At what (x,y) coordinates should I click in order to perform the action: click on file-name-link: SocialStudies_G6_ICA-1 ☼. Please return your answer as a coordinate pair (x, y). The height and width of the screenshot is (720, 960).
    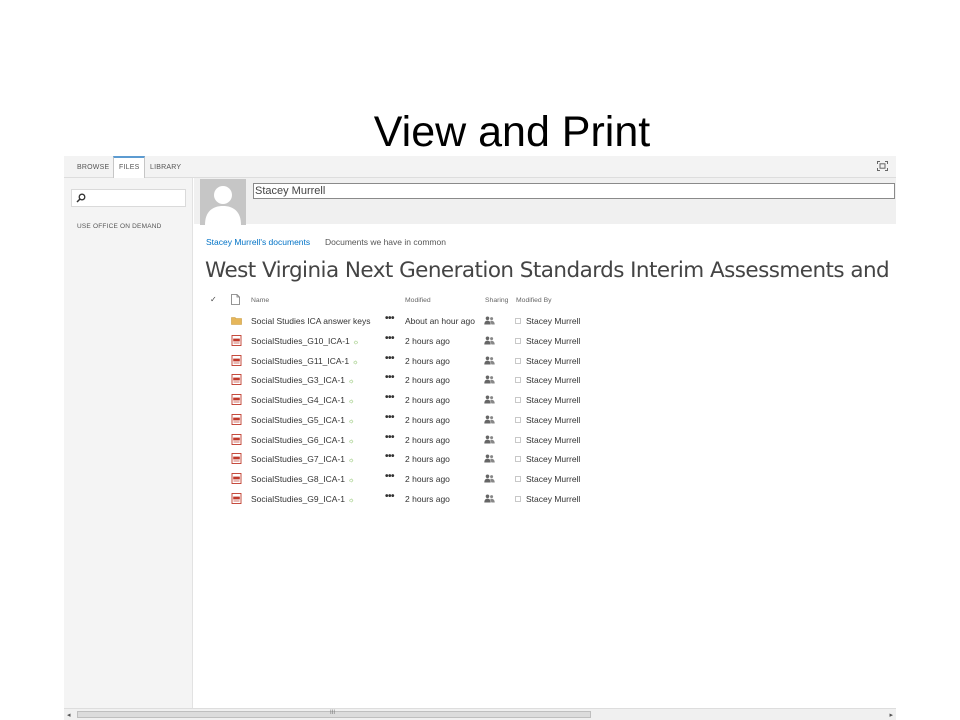
    Looking at the image, I should click on (302, 440).